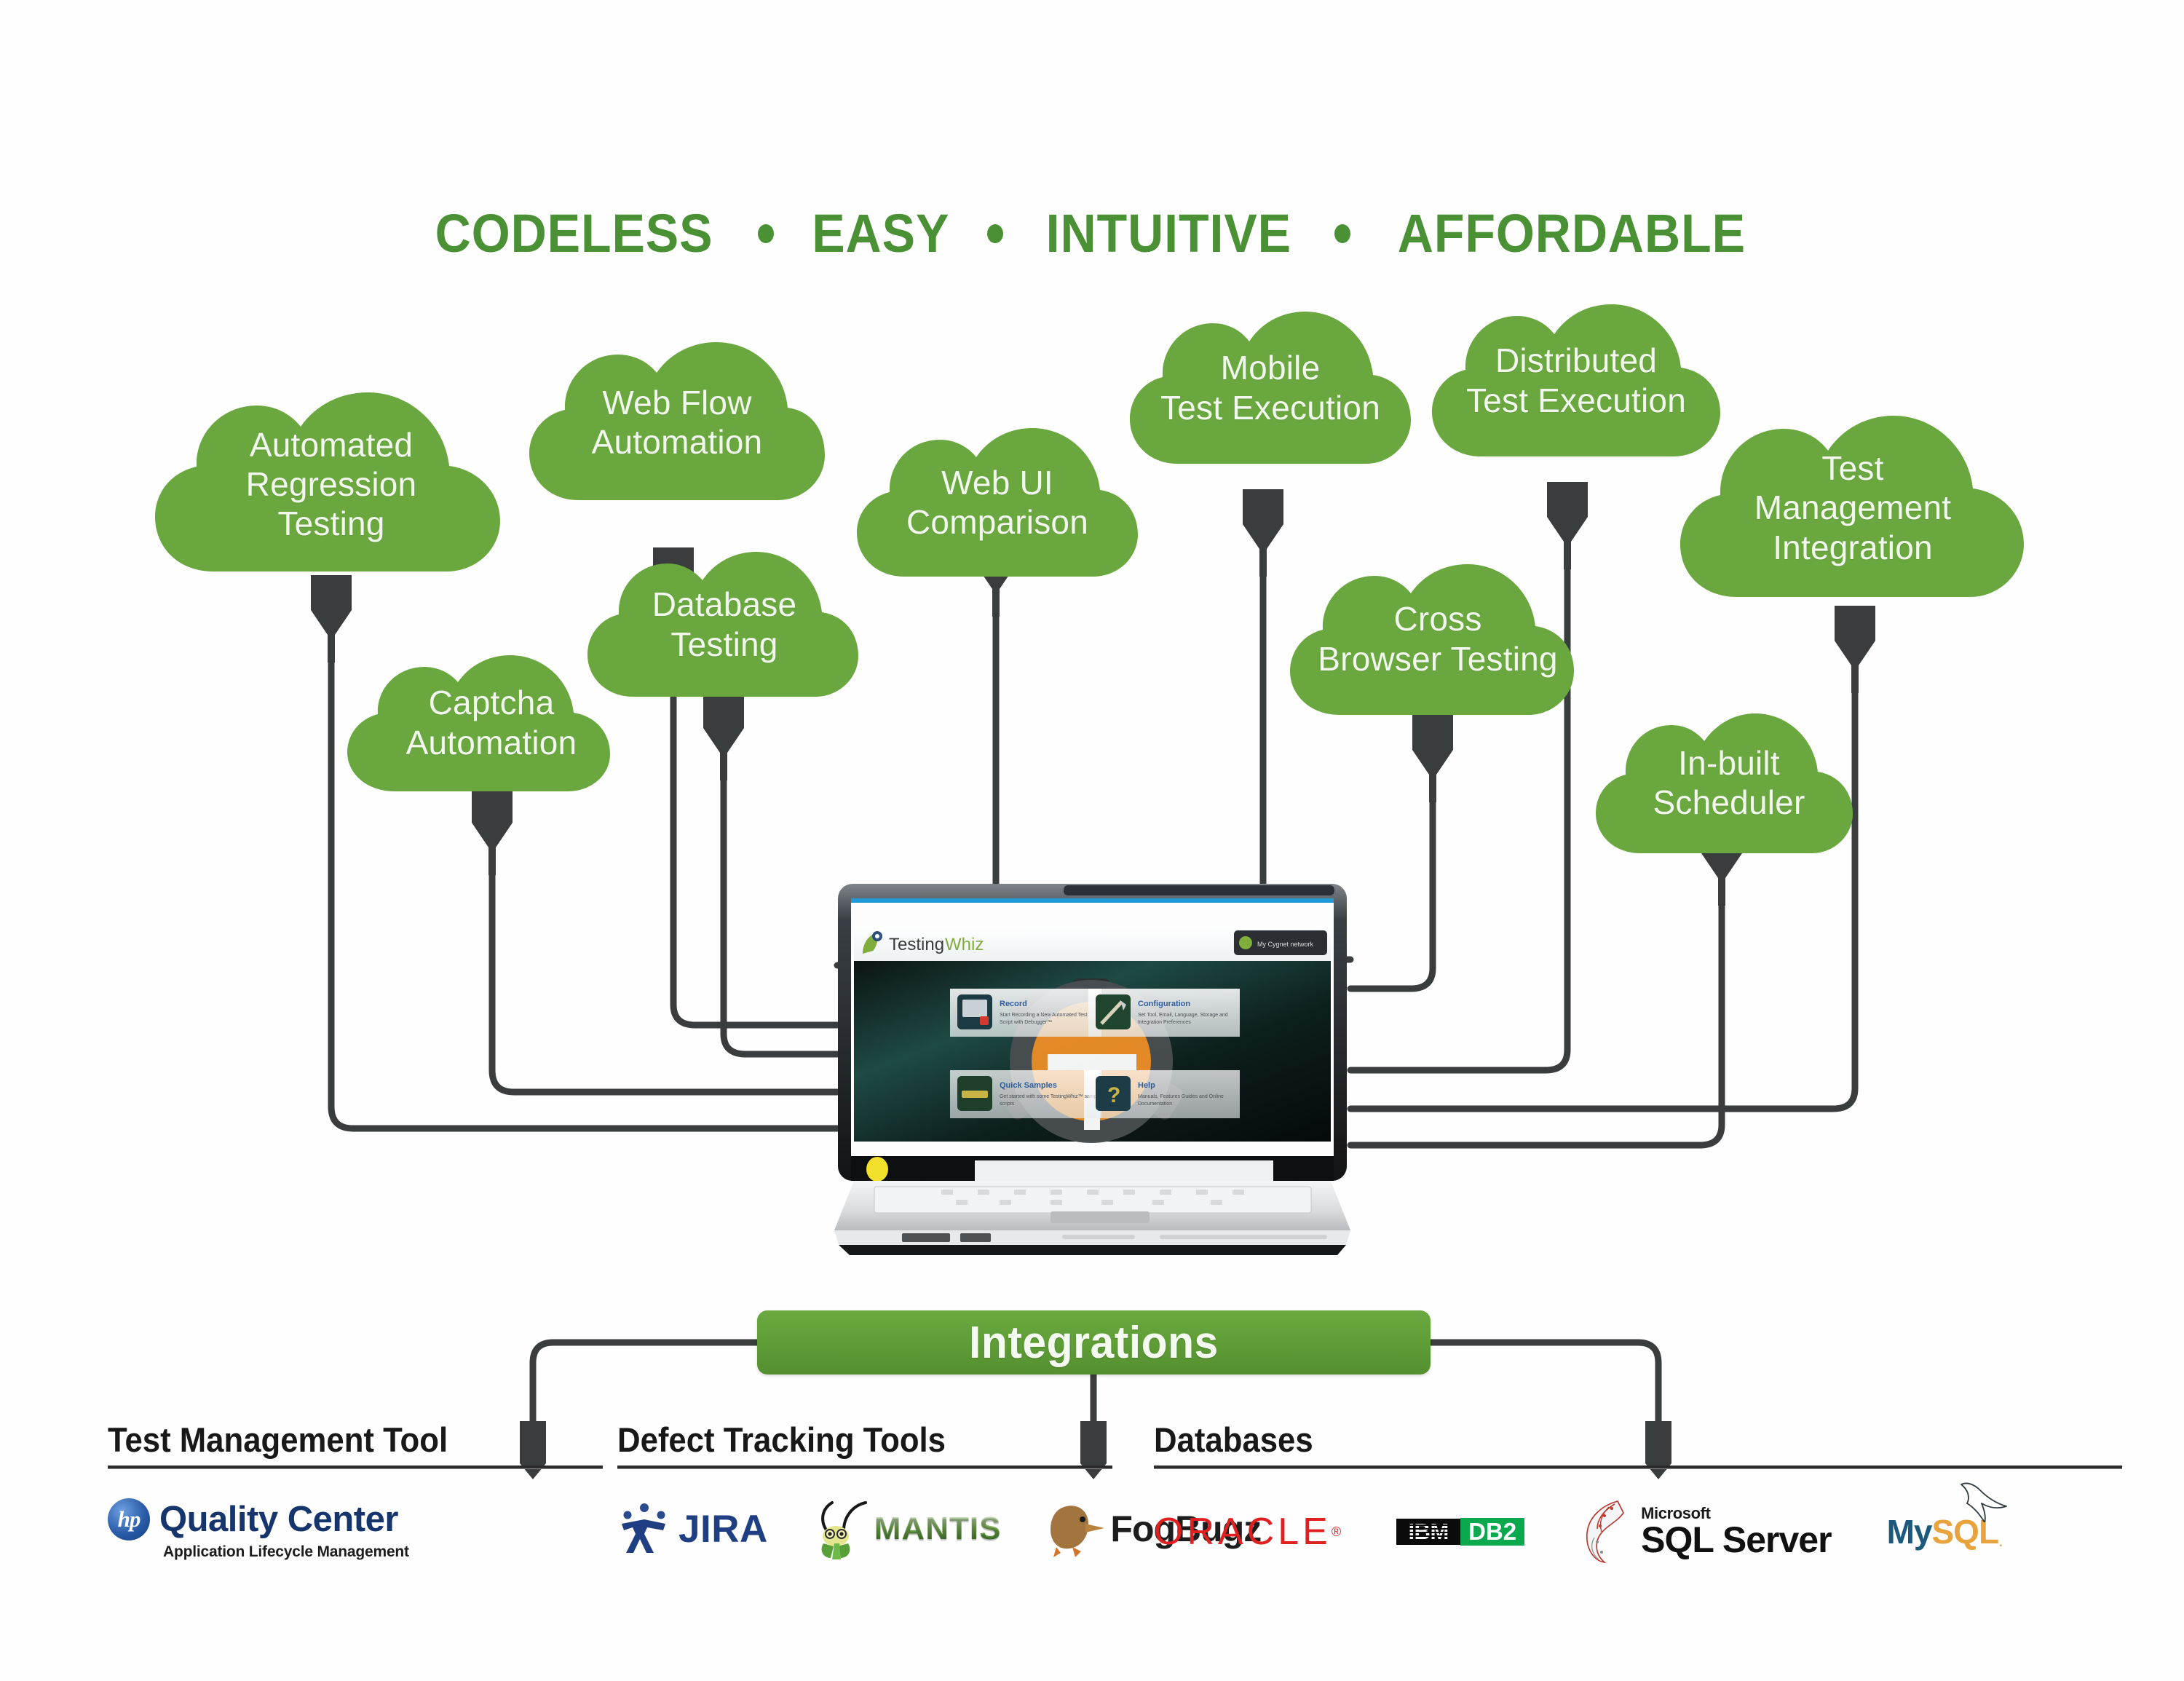 The image size is (2184, 1681). Describe the element at coordinates (1605, 1532) in the screenshot. I see `sql-server-mark-icon` at that location.